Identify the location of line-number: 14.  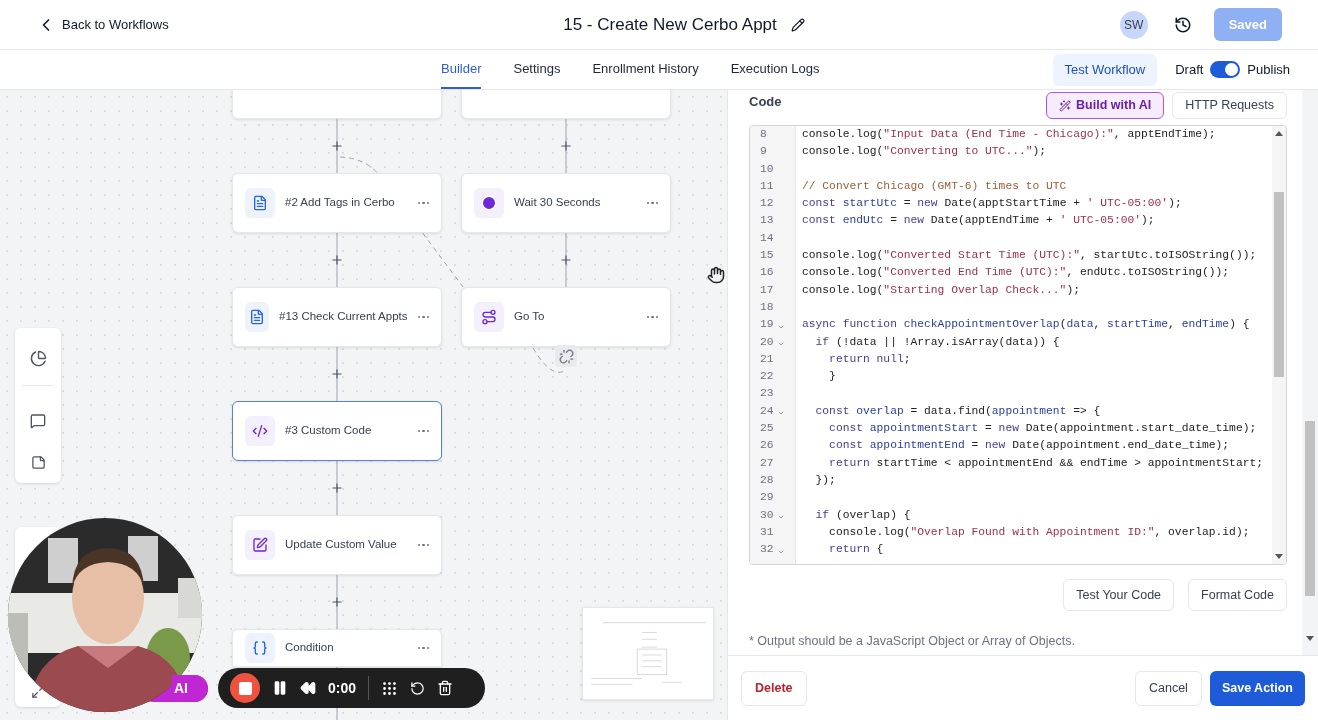
(767, 238).